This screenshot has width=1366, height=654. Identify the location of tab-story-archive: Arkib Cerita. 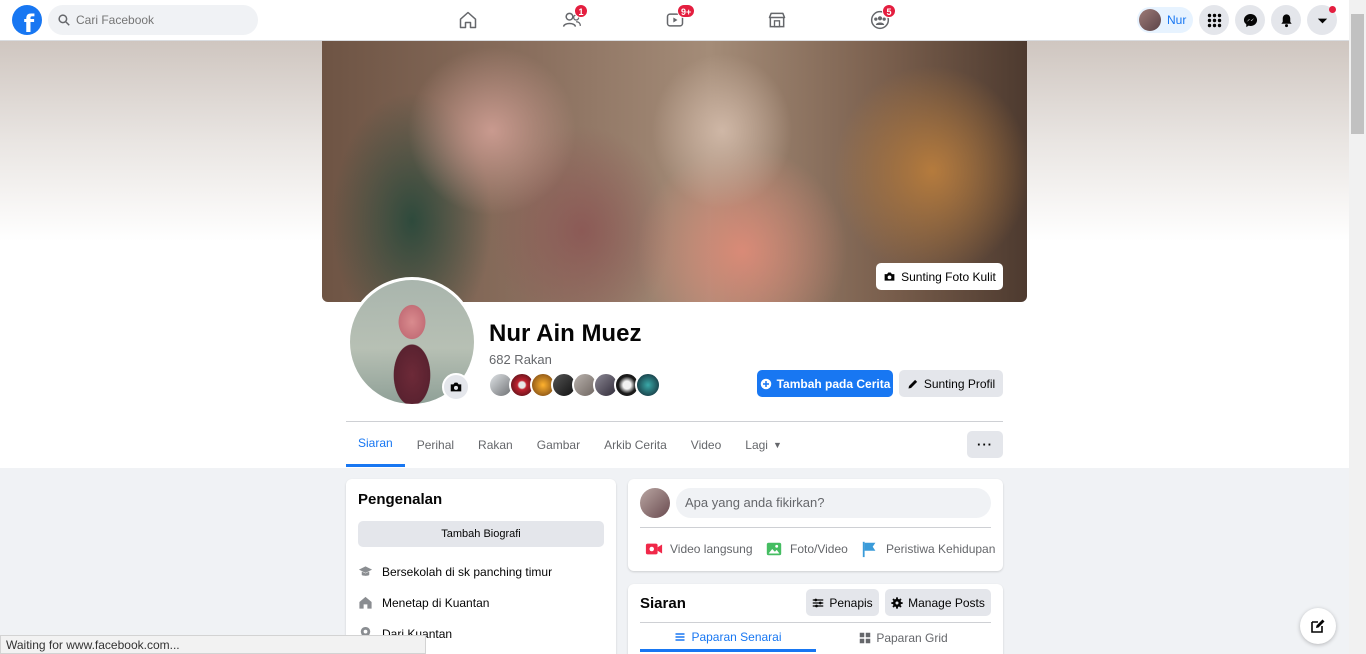
(635, 444).